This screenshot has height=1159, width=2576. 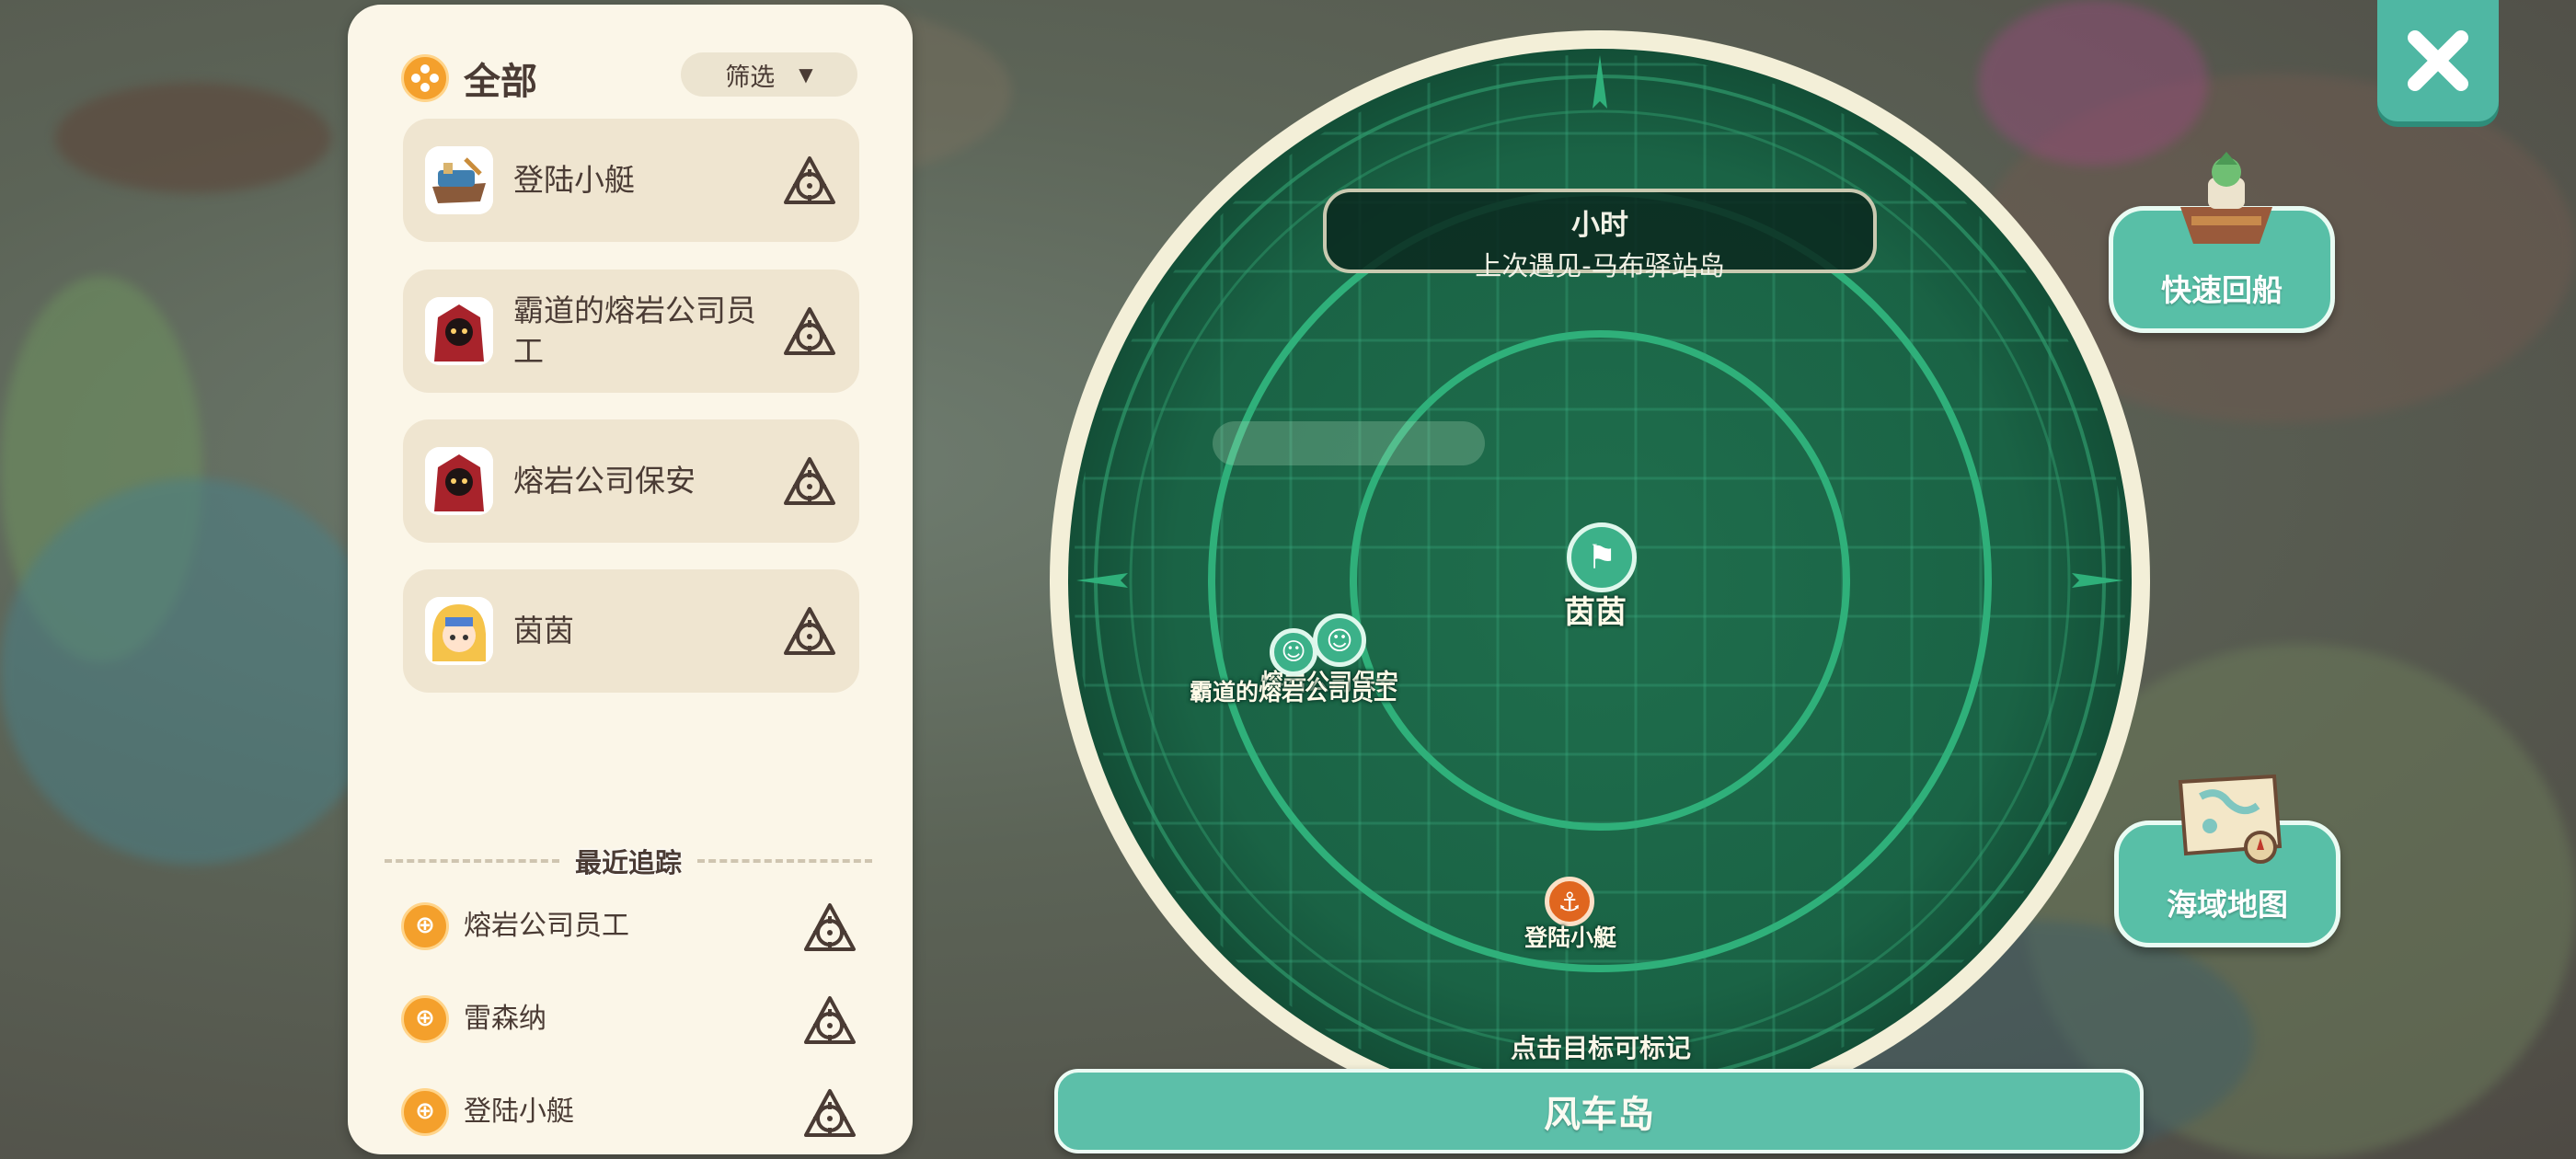 I want to click on marker-lava-worker: ☺, so click(x=1293, y=652).